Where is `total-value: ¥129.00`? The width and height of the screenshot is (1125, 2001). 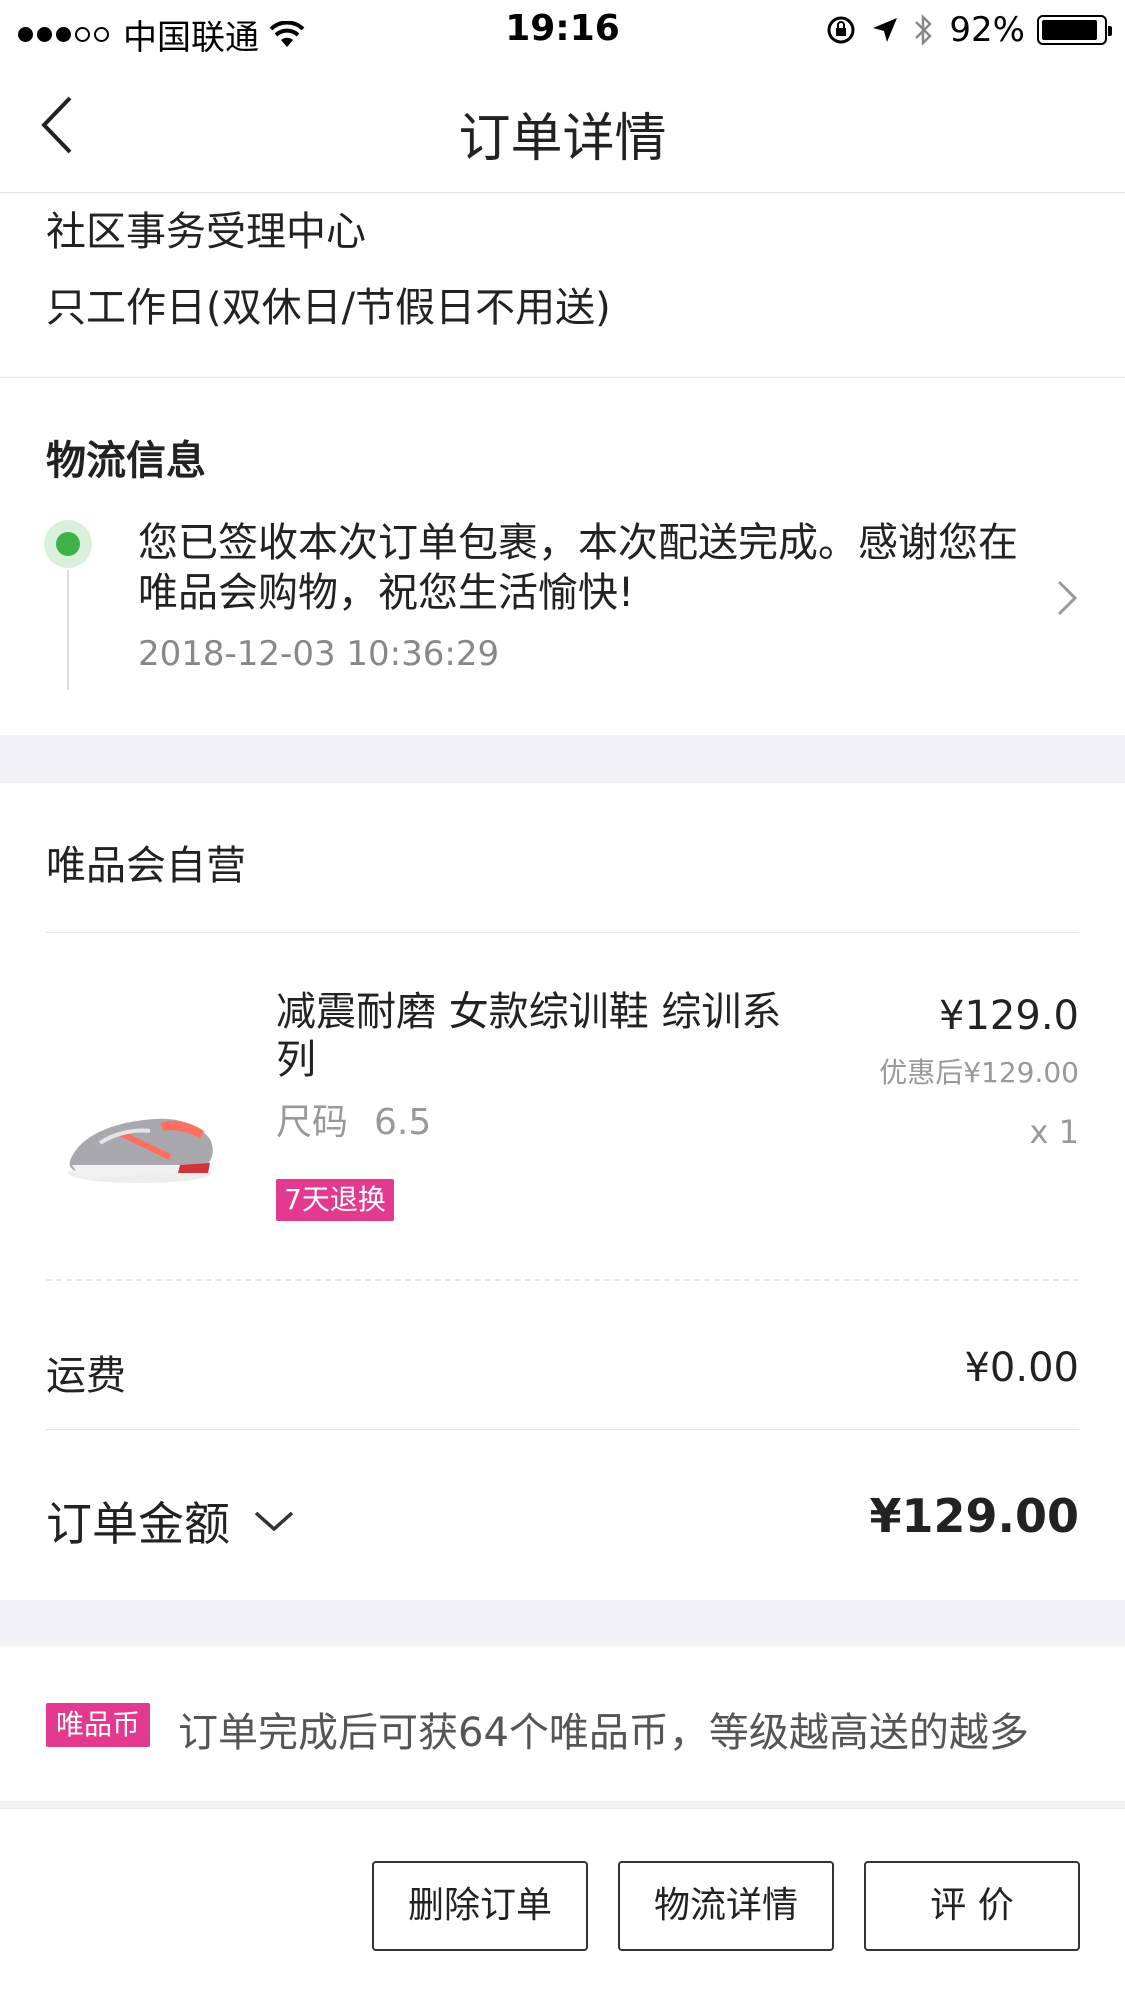 total-value: ¥129.00 is located at coordinates (974, 1516).